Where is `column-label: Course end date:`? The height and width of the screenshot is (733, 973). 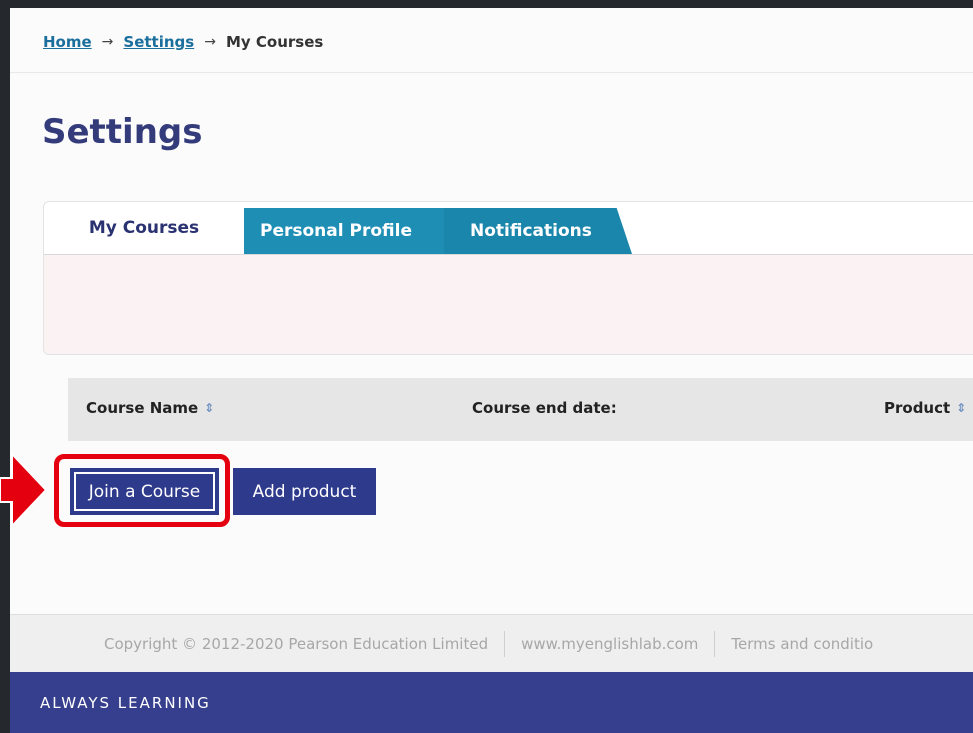 column-label: Course end date: is located at coordinates (544, 408).